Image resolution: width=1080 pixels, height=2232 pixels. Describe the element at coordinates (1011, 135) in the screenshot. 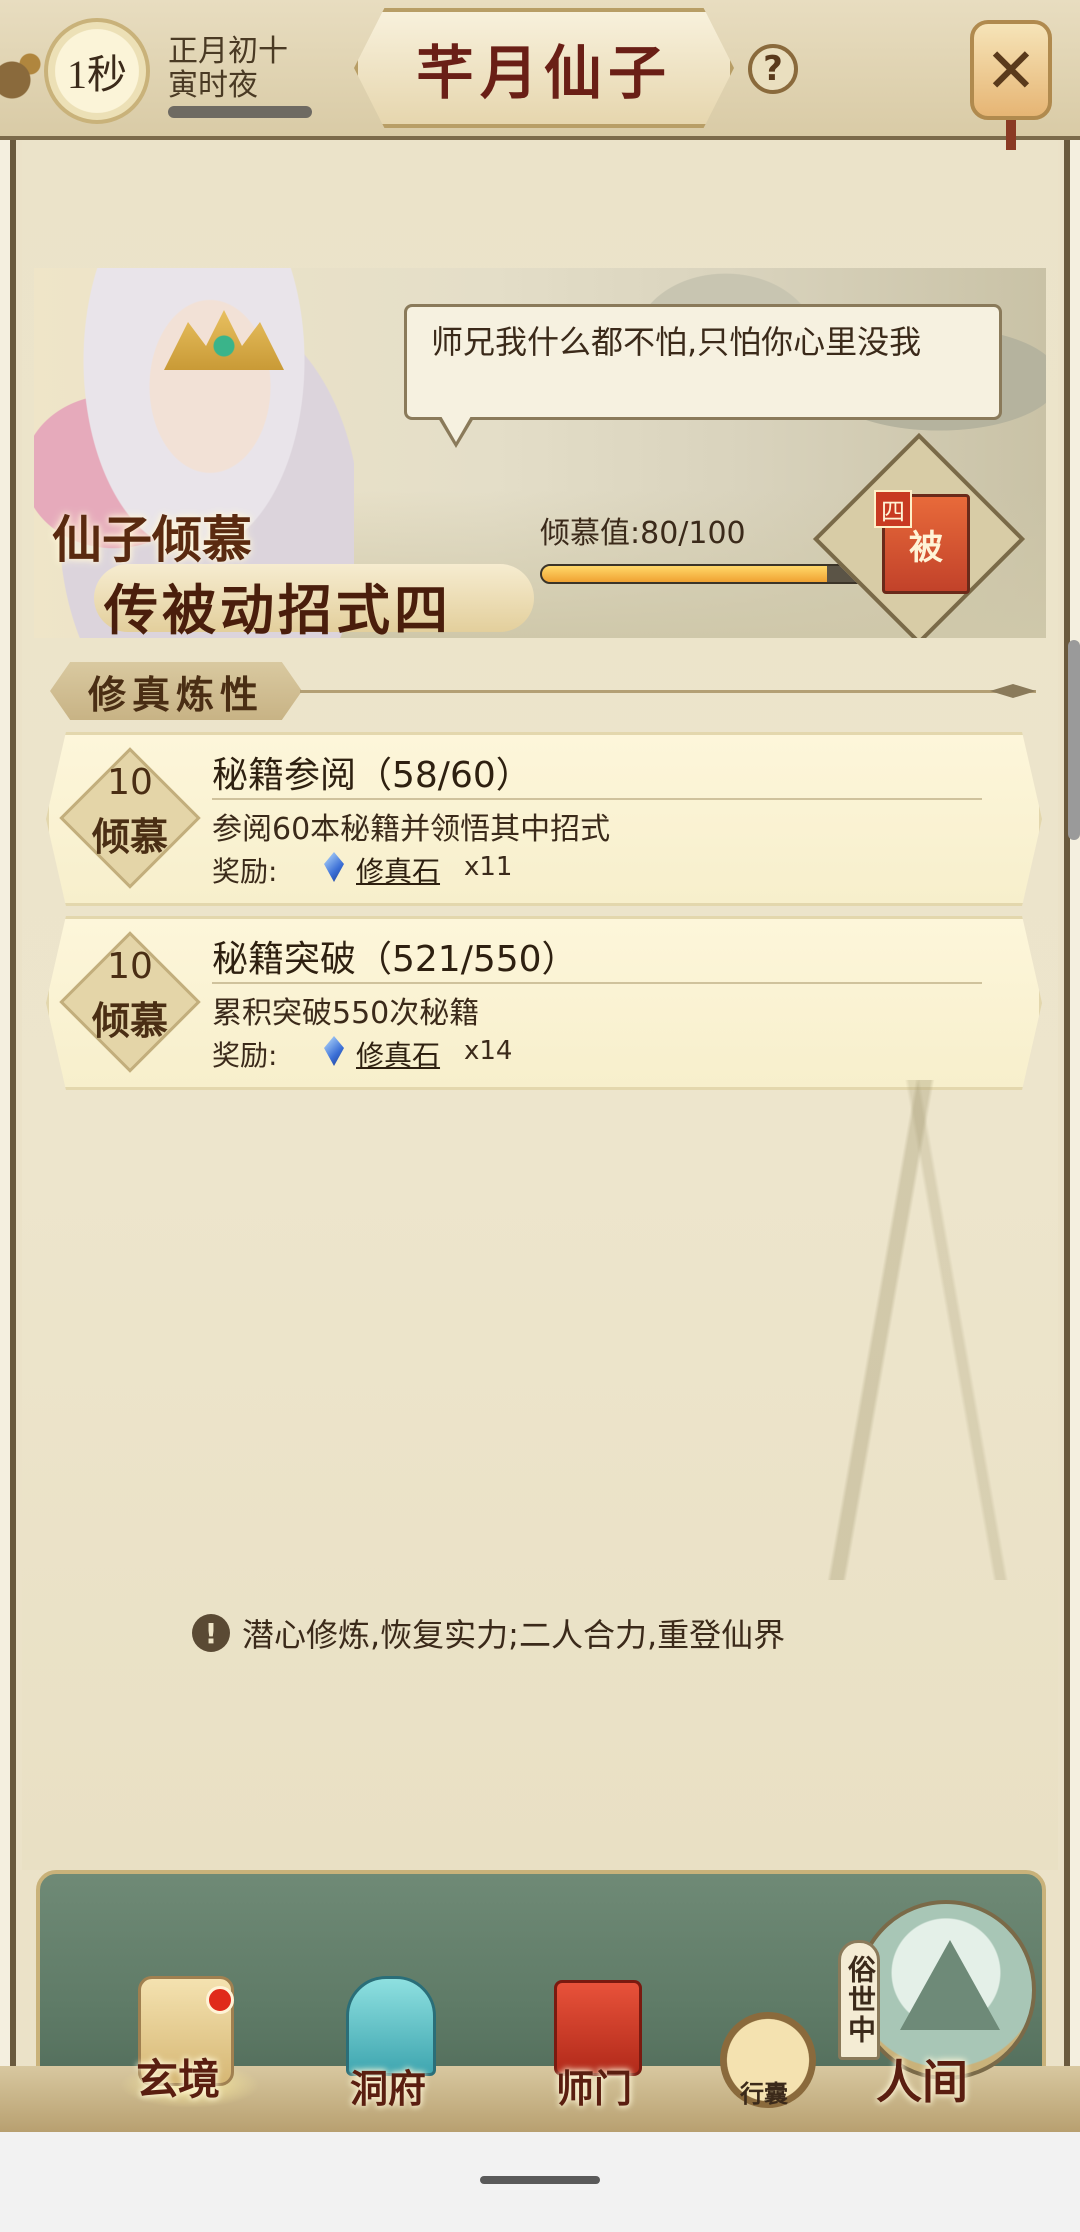

I see `tassel-decoration` at that location.